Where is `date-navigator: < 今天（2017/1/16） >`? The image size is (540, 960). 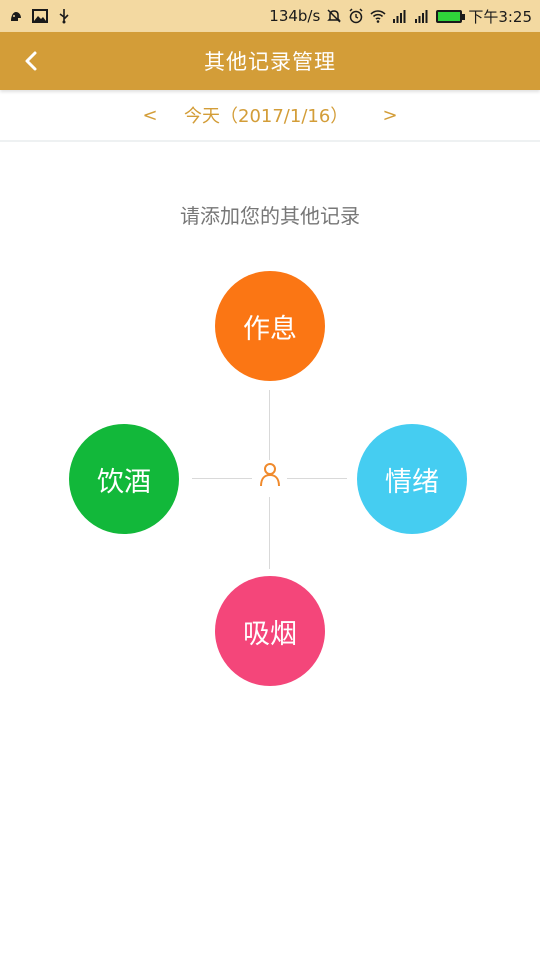 date-navigator: < 今天（2017/1/16） > is located at coordinates (270, 116).